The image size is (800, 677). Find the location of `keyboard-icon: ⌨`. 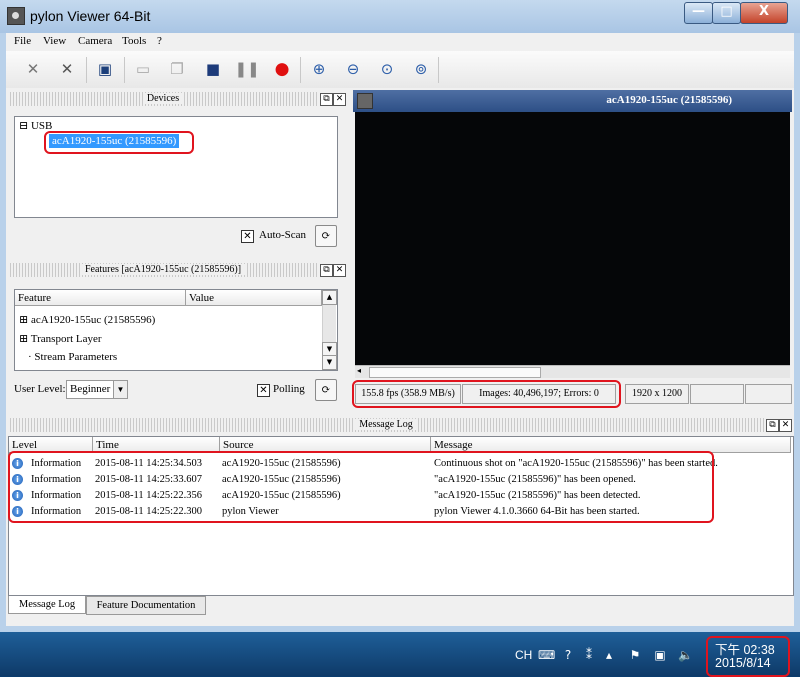

keyboard-icon: ⌨ is located at coordinates (546, 655).